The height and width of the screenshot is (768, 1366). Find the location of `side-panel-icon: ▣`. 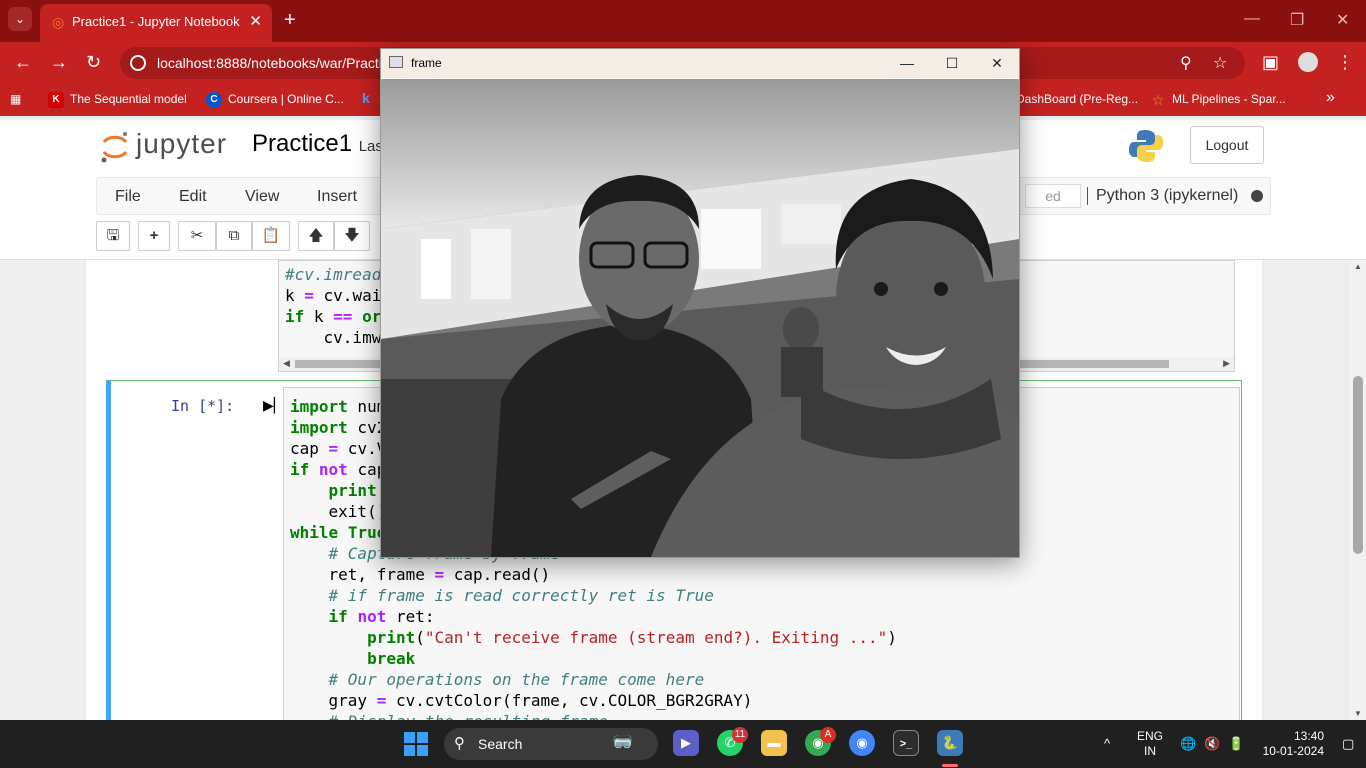

side-panel-icon: ▣ is located at coordinates (1270, 62).